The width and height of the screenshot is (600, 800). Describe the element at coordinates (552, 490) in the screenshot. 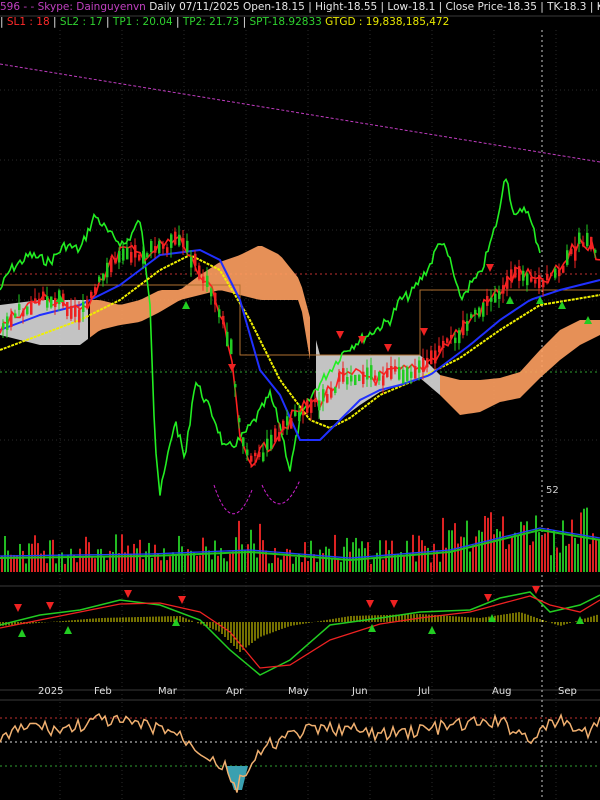

I see `price-axis-label: 52` at that location.